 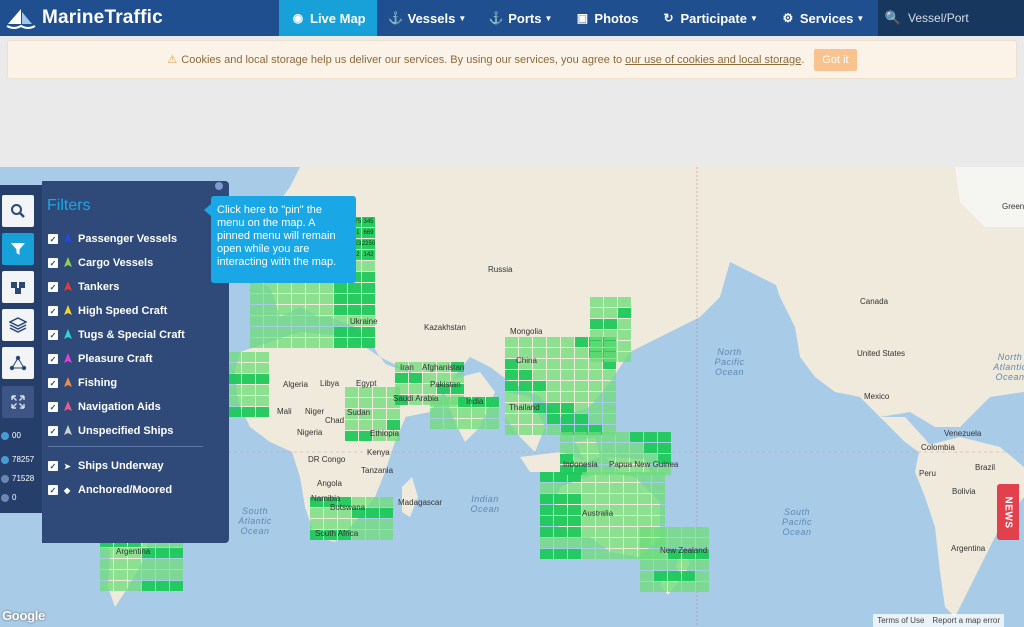 What do you see at coordinates (53, 287) in the screenshot?
I see `checkbox: ✓` at bounding box center [53, 287].